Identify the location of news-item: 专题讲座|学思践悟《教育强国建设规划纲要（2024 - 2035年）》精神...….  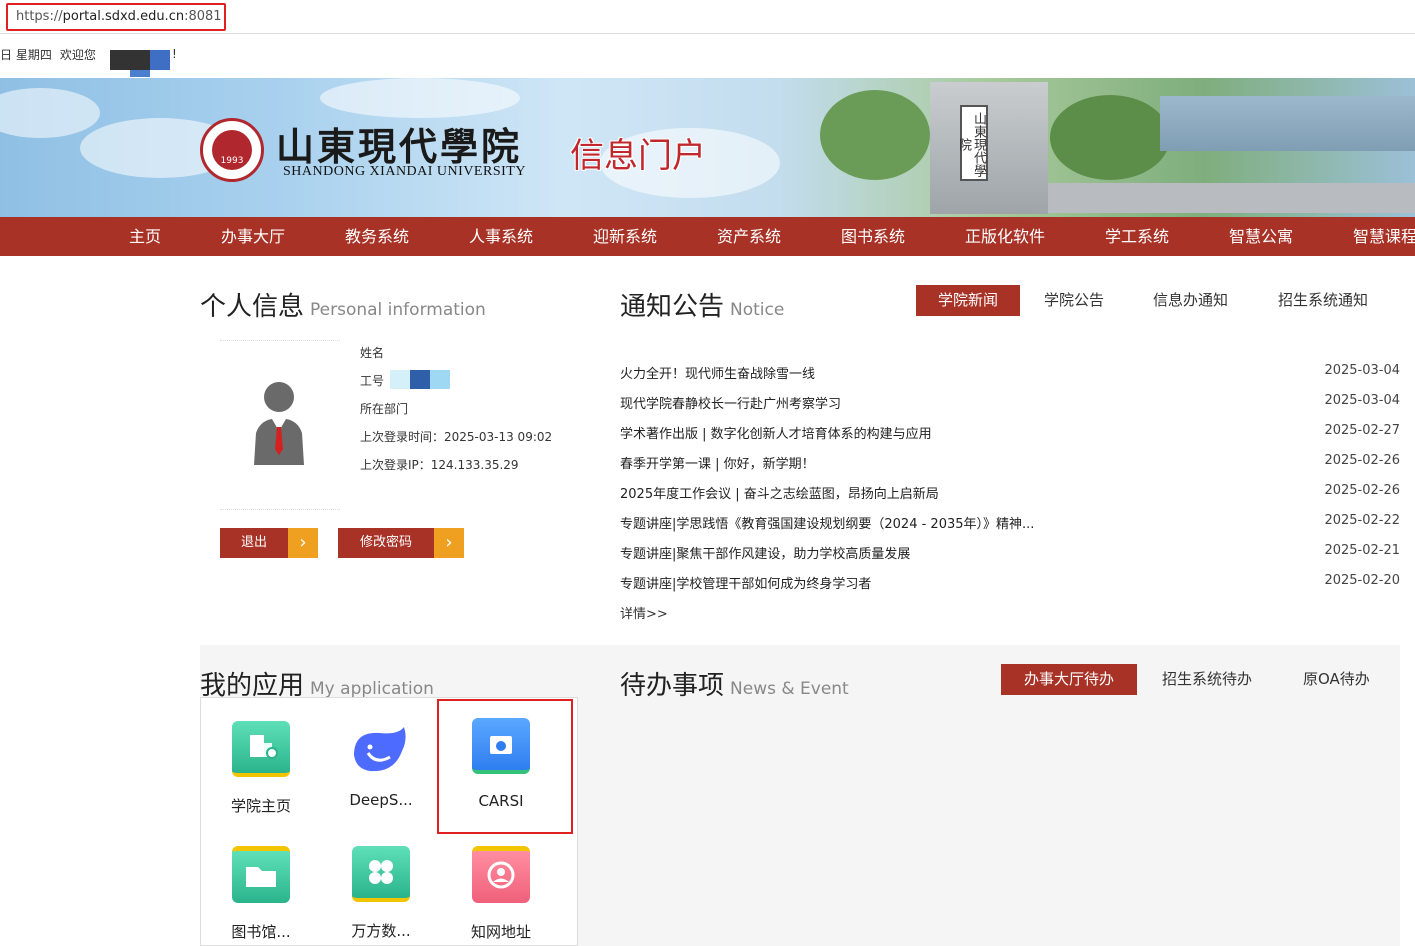
(1010, 522).